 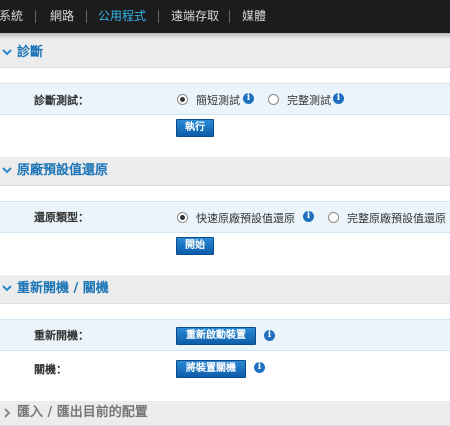 What do you see at coordinates (63, 288) in the screenshot?
I see `section-title: 重新開機 / 關機` at bounding box center [63, 288].